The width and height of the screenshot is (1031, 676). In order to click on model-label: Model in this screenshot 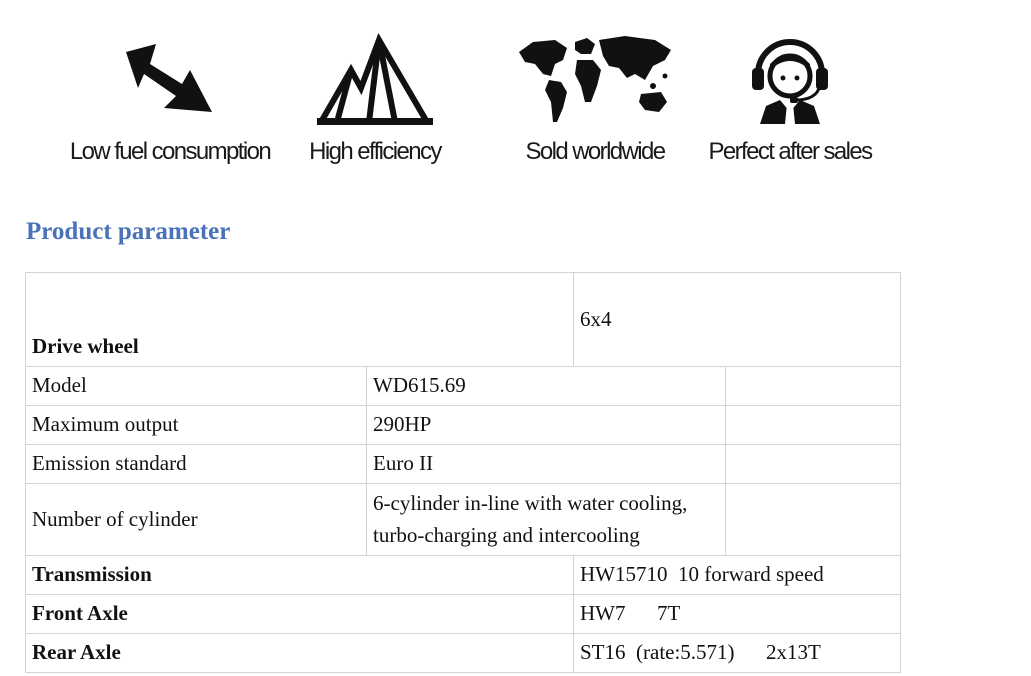, I will do `click(196, 386)`.